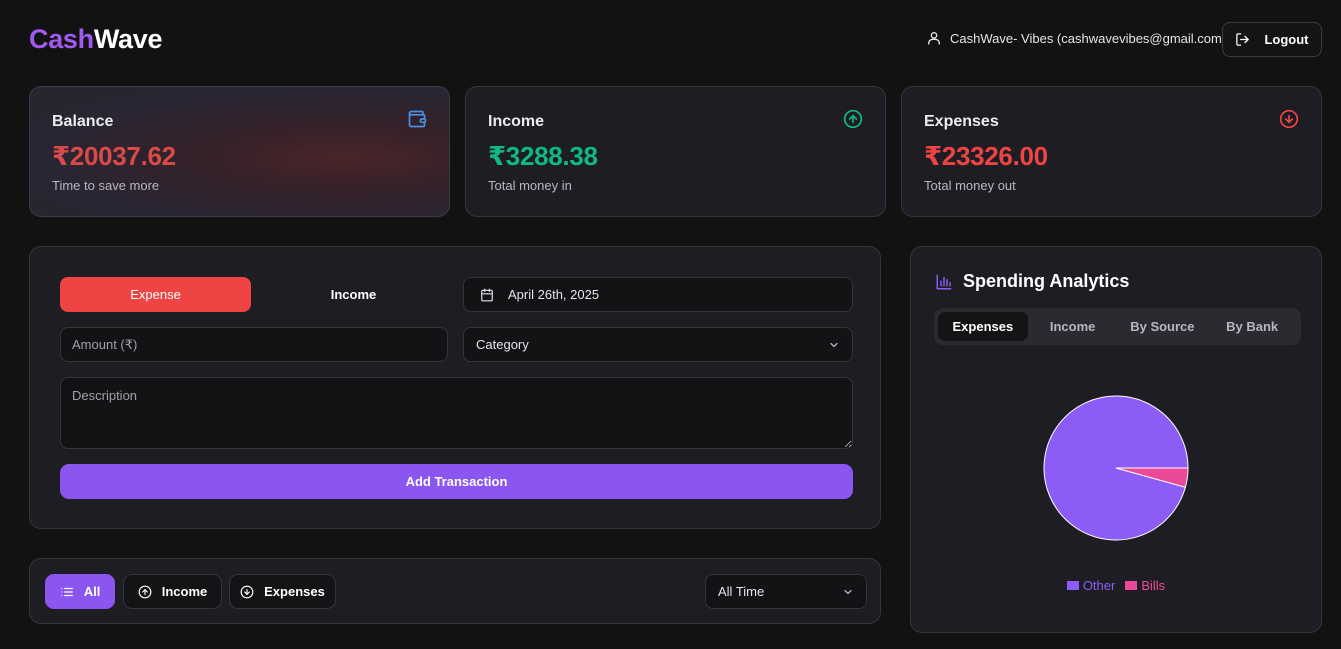 This screenshot has width=1341, height=649. What do you see at coordinates (254, 344) in the screenshot?
I see `amount-input` at bounding box center [254, 344].